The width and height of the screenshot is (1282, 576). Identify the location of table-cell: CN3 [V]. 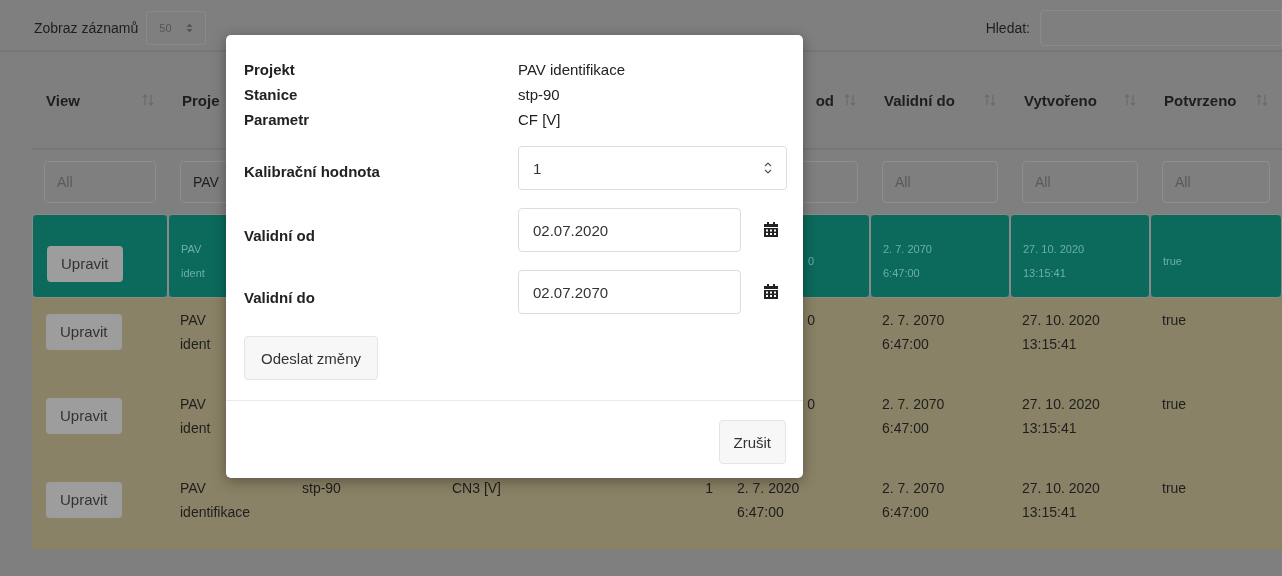
(476, 488).